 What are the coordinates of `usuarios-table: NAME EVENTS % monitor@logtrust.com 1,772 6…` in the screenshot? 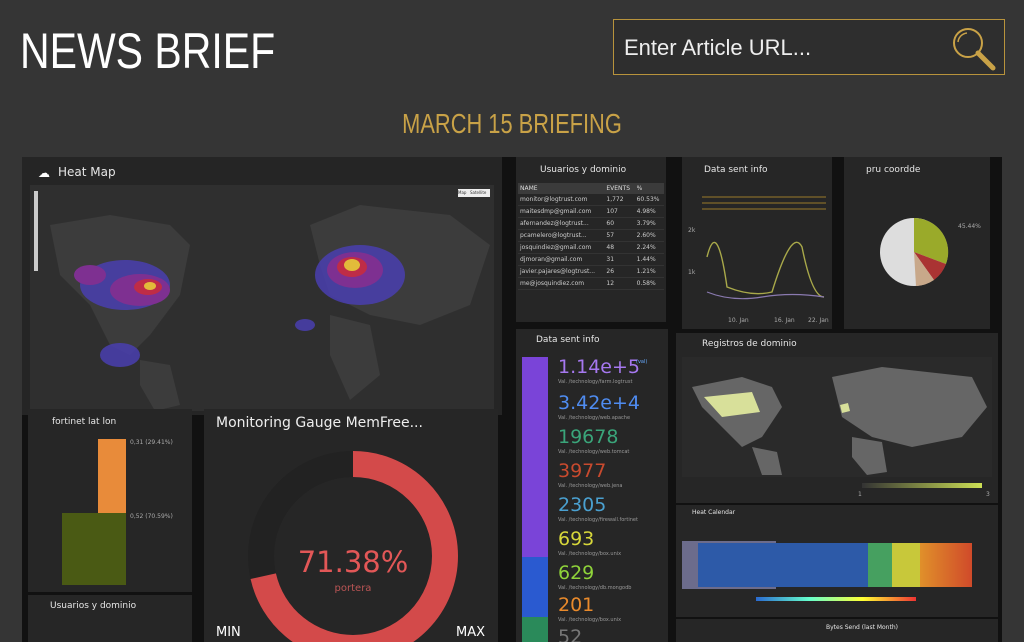 It's located at (591, 236).